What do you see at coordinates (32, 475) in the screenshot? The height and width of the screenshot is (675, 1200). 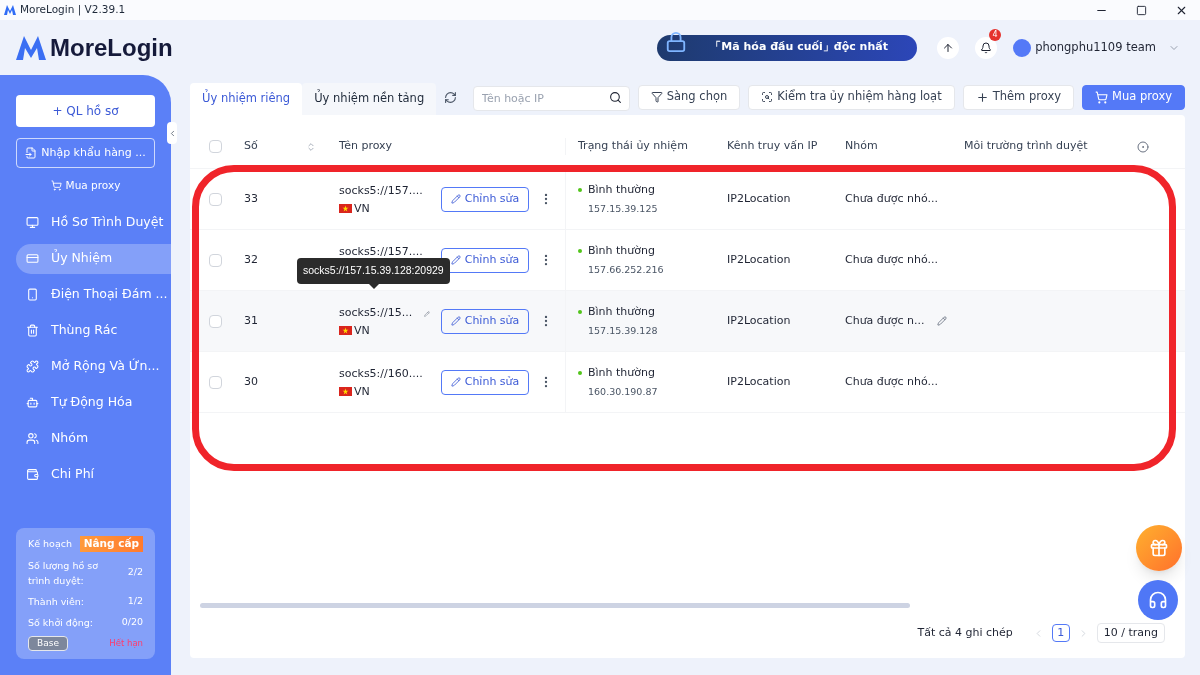 I see `wallet-icon` at bounding box center [32, 475].